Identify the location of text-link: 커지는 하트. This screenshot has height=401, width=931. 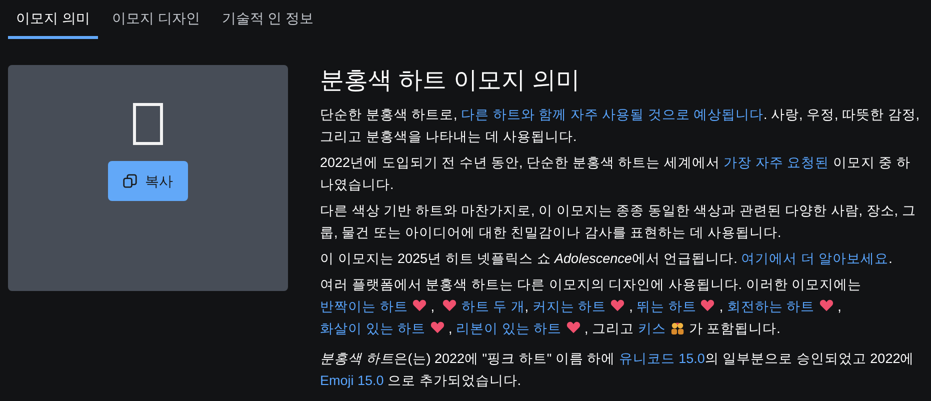
(569, 306).